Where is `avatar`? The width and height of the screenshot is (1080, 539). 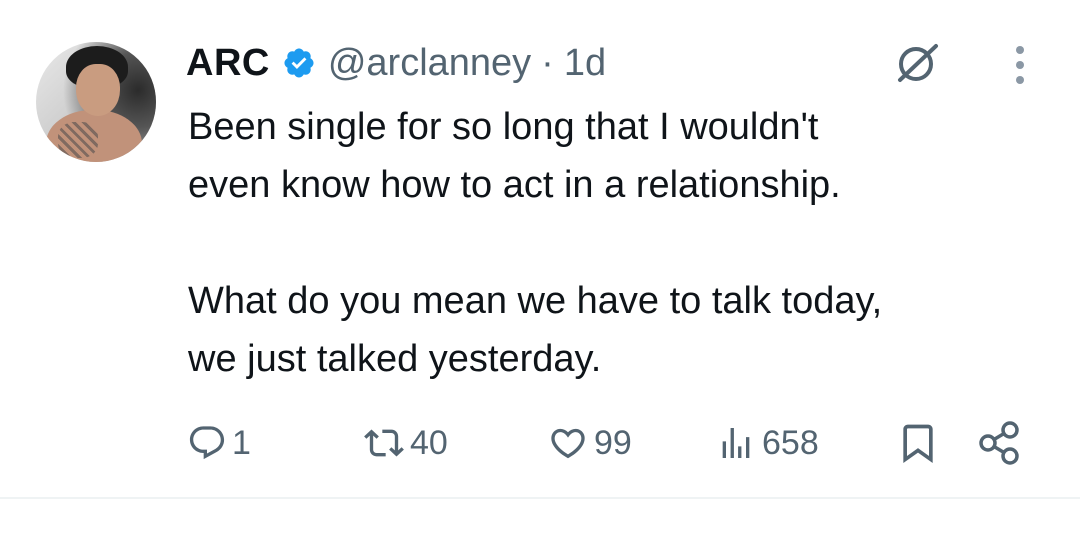 avatar is located at coordinates (96, 102).